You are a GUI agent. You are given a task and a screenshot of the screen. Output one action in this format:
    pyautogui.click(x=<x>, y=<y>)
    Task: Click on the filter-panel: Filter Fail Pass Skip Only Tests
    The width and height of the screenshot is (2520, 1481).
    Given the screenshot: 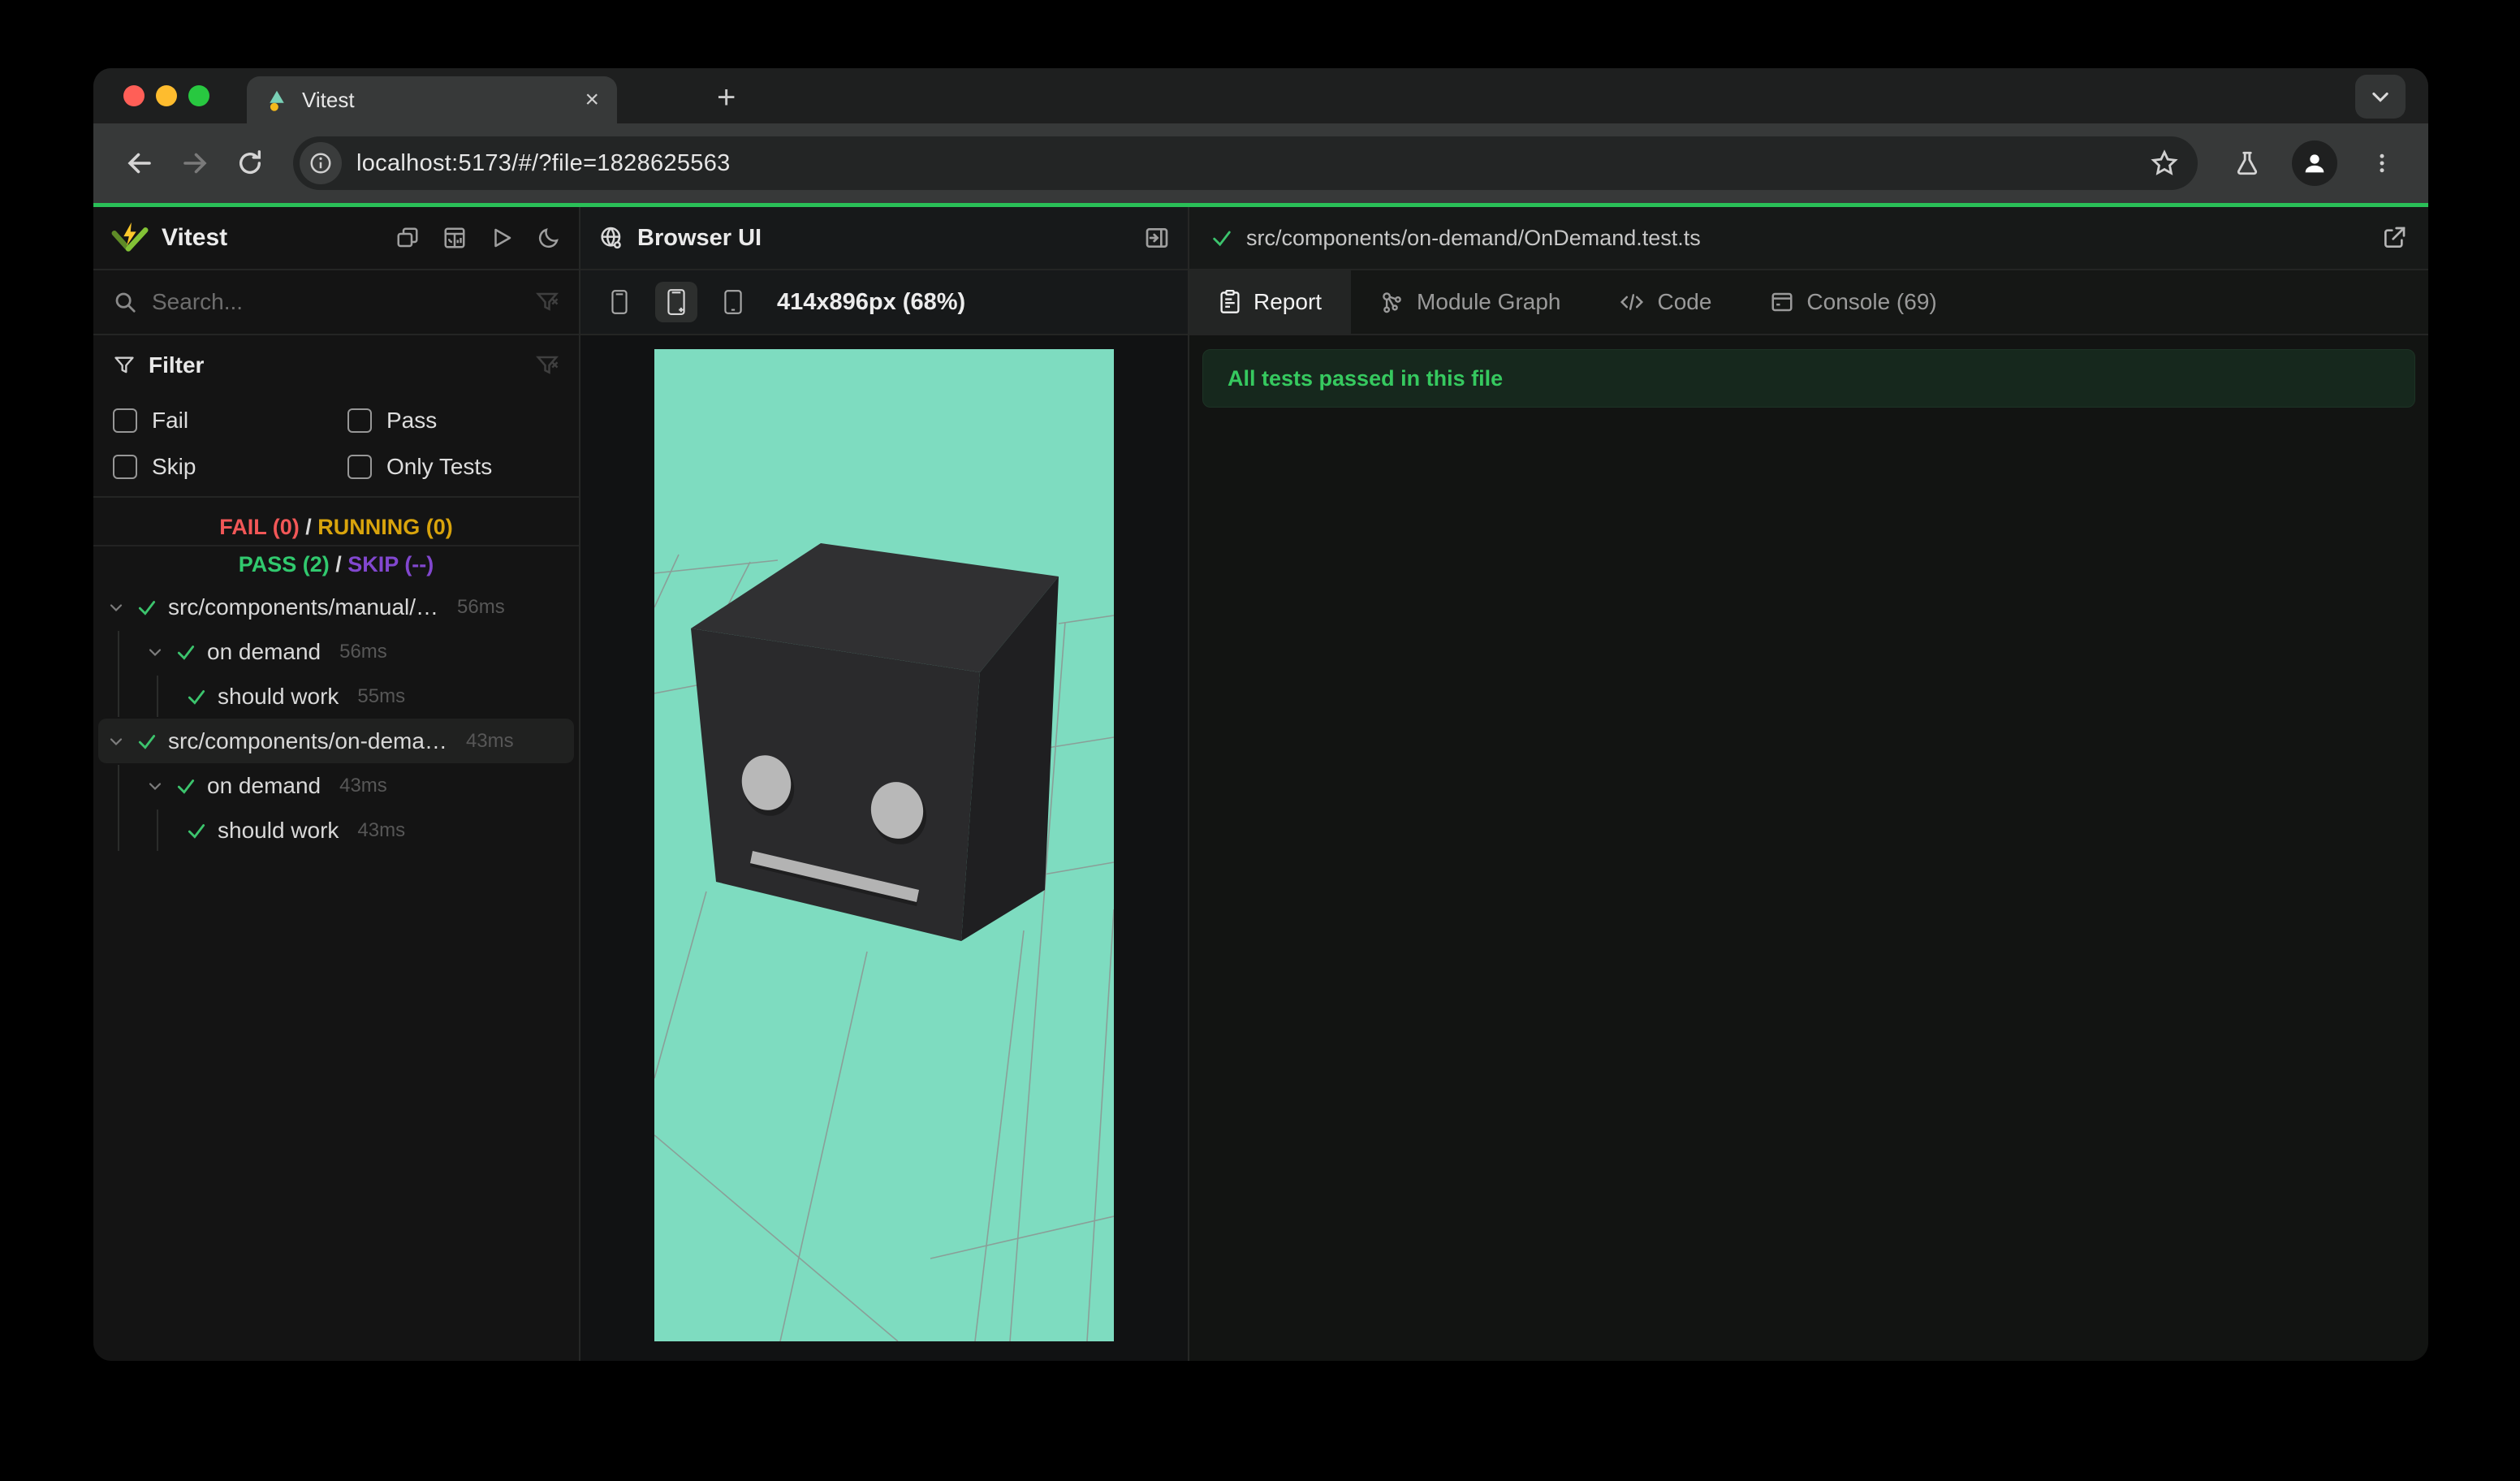 What is the action you would take?
    pyautogui.click(x=336, y=416)
    